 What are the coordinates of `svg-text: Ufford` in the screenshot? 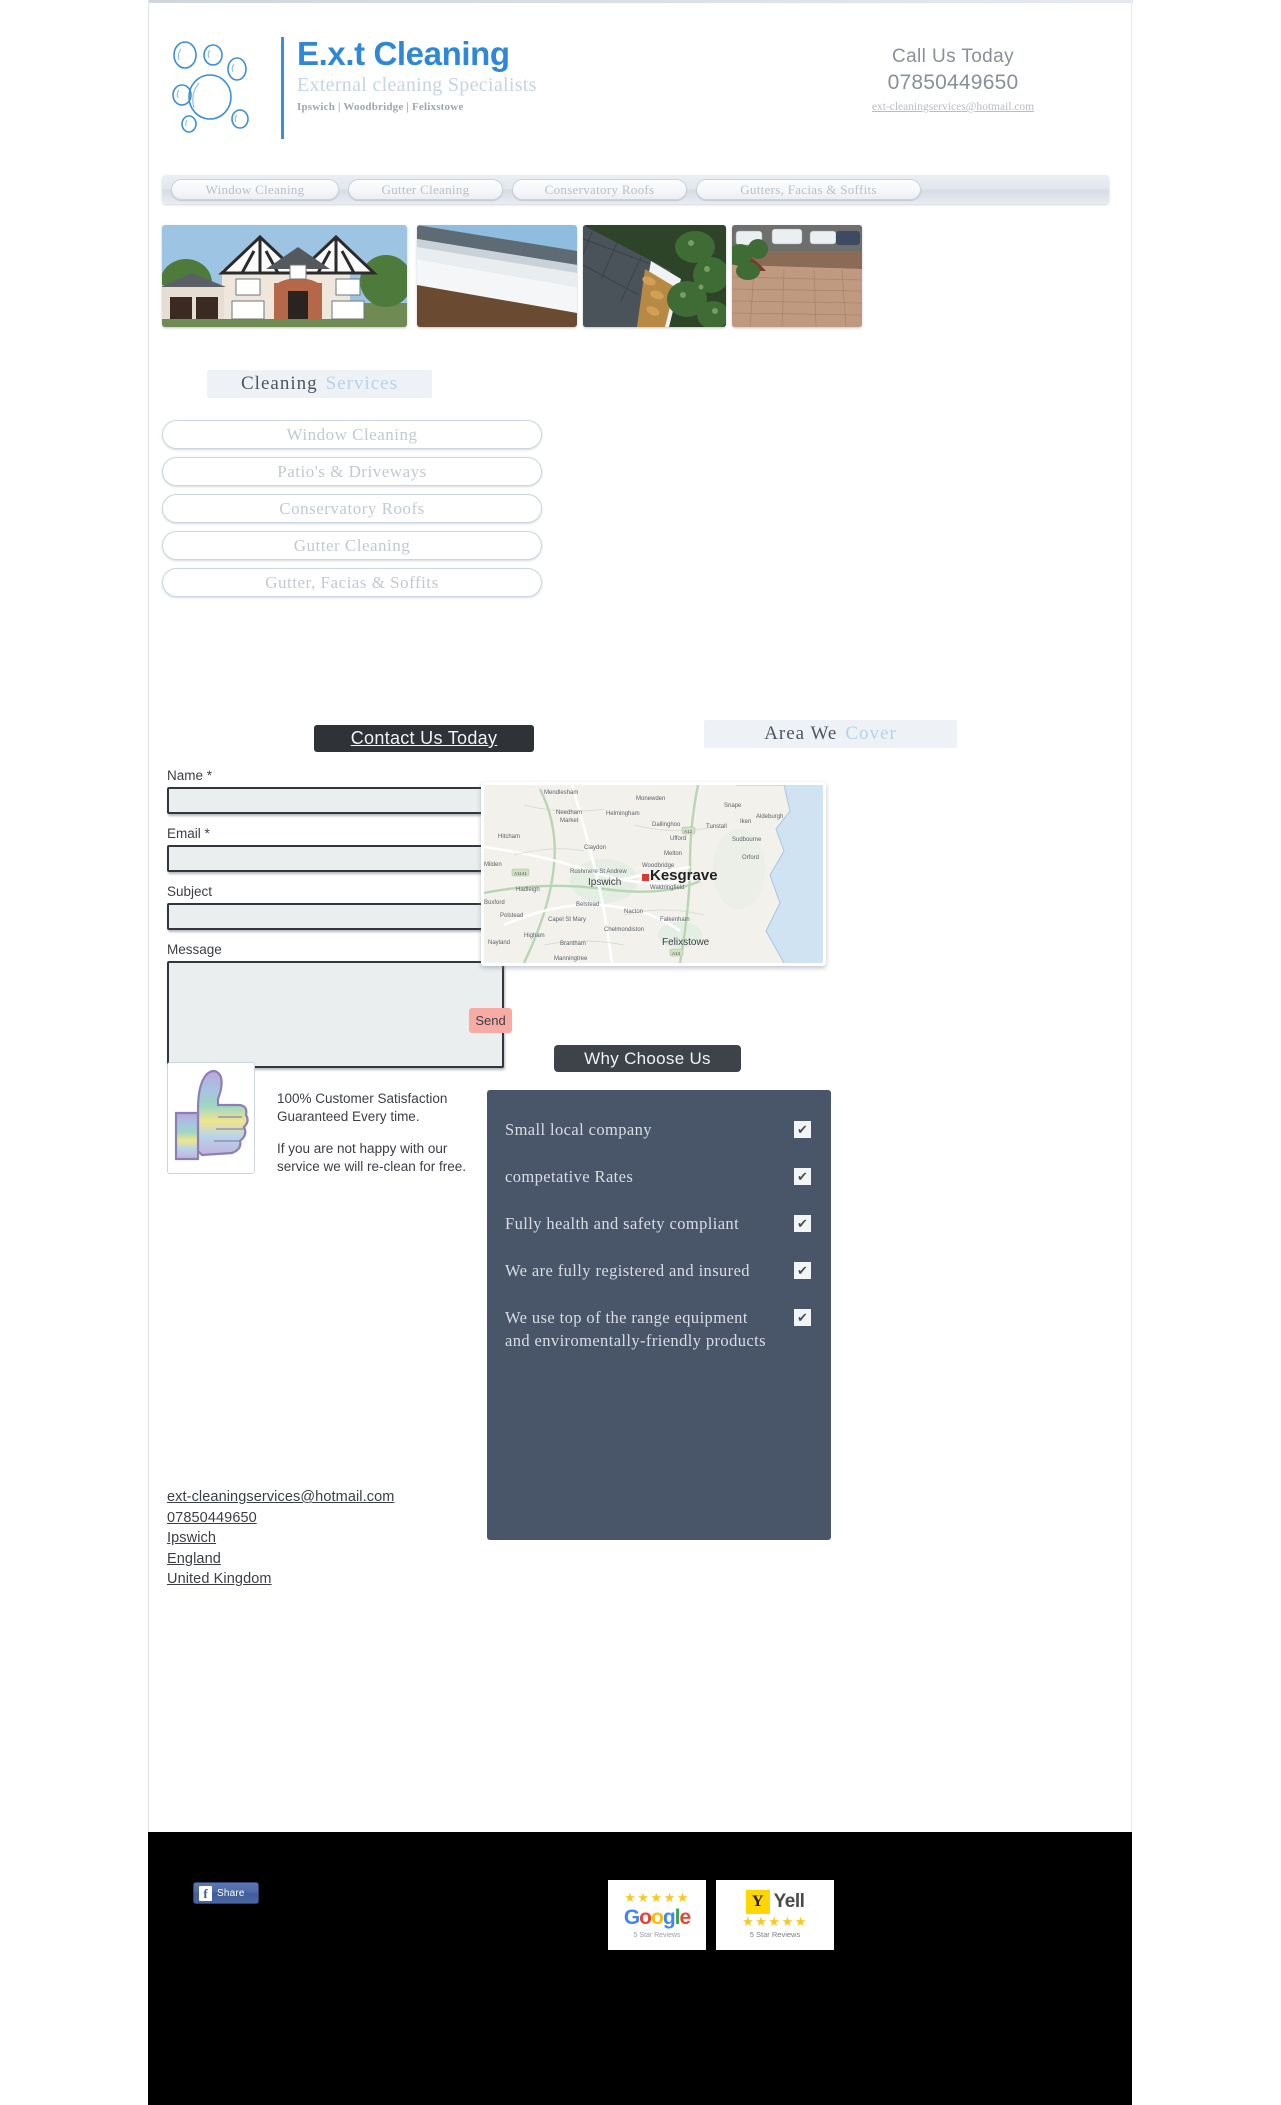 It's located at (678, 839).